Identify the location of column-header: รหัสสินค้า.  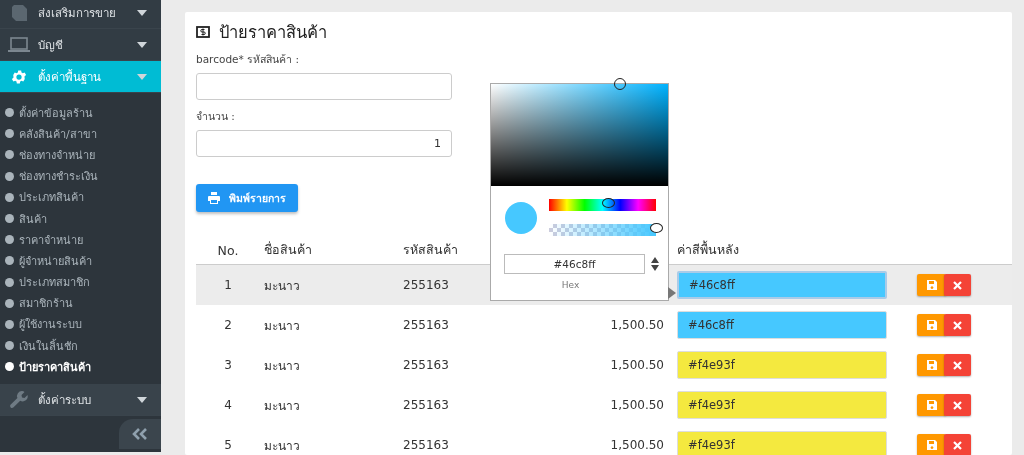
(430, 250).